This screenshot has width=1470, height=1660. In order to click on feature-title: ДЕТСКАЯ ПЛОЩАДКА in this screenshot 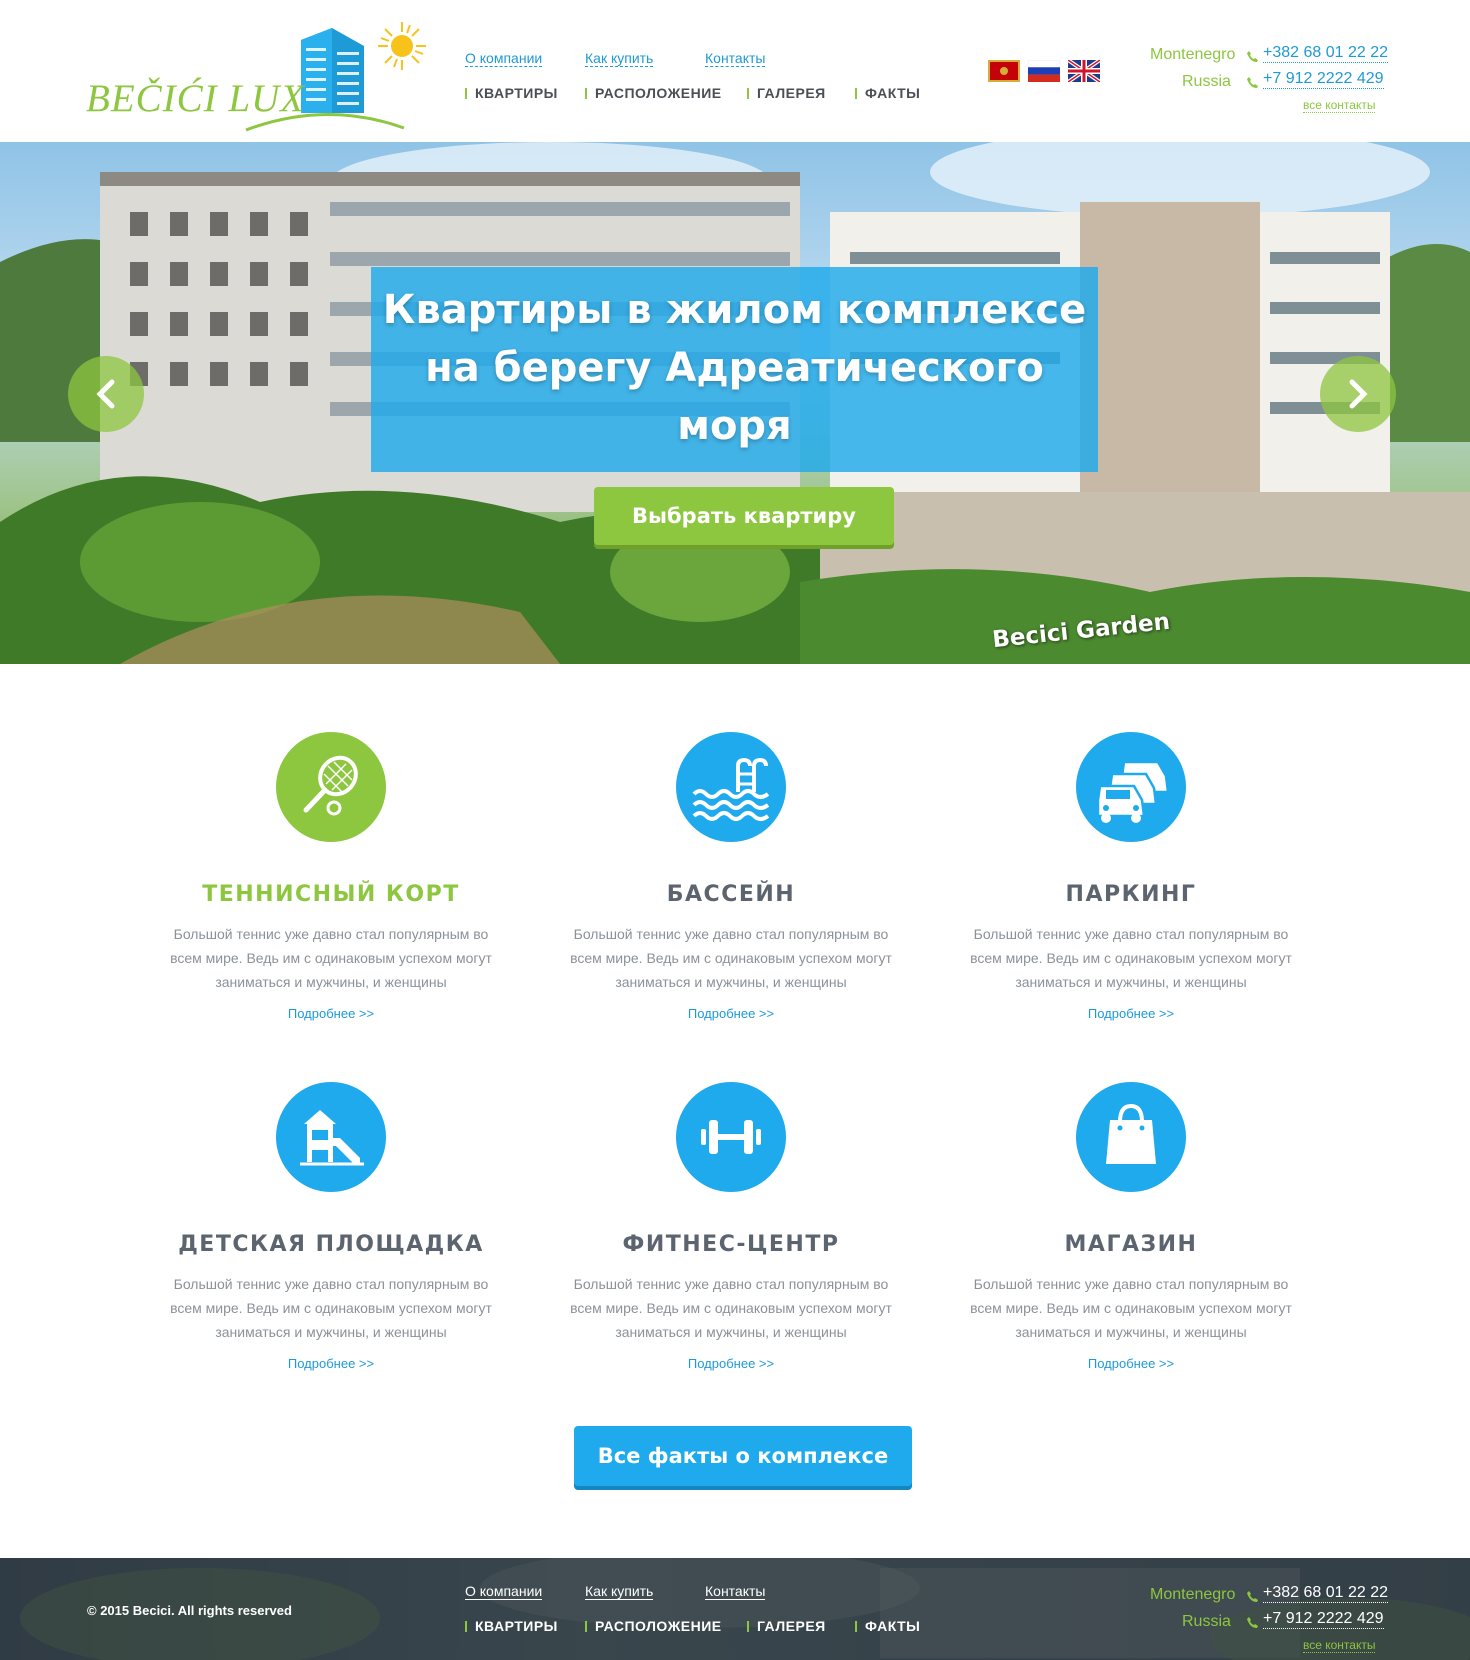, I will do `click(331, 1244)`.